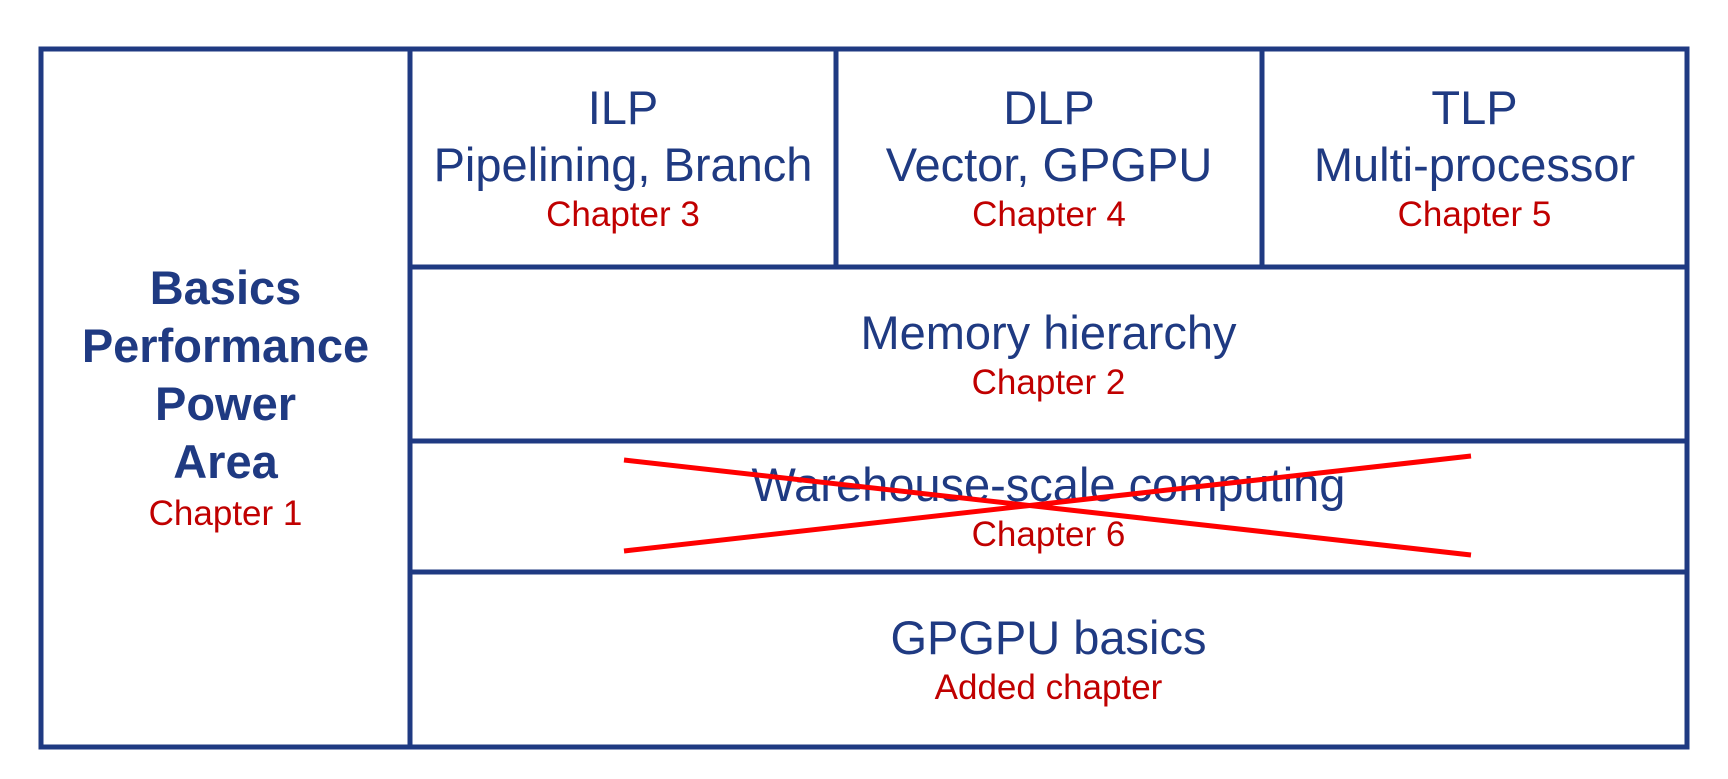 The image size is (1728, 779). I want to click on chapter-1-label: Chapter 1, so click(225, 513).